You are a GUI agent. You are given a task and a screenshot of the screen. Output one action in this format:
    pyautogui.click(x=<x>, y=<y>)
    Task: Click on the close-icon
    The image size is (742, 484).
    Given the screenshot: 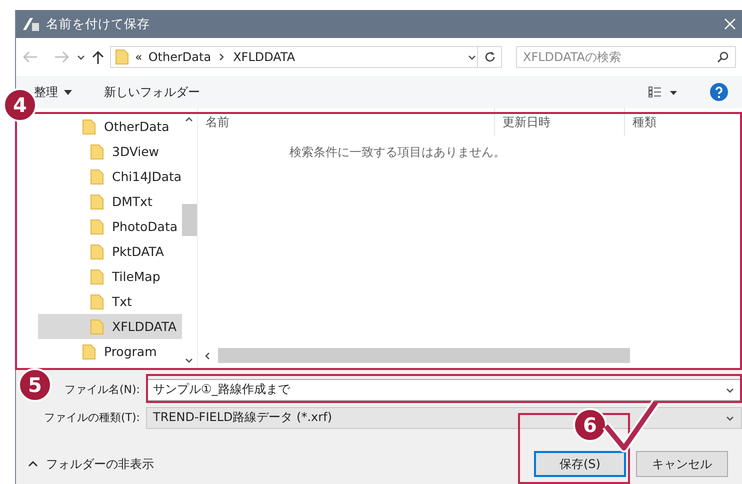 What is the action you would take?
    pyautogui.click(x=730, y=24)
    